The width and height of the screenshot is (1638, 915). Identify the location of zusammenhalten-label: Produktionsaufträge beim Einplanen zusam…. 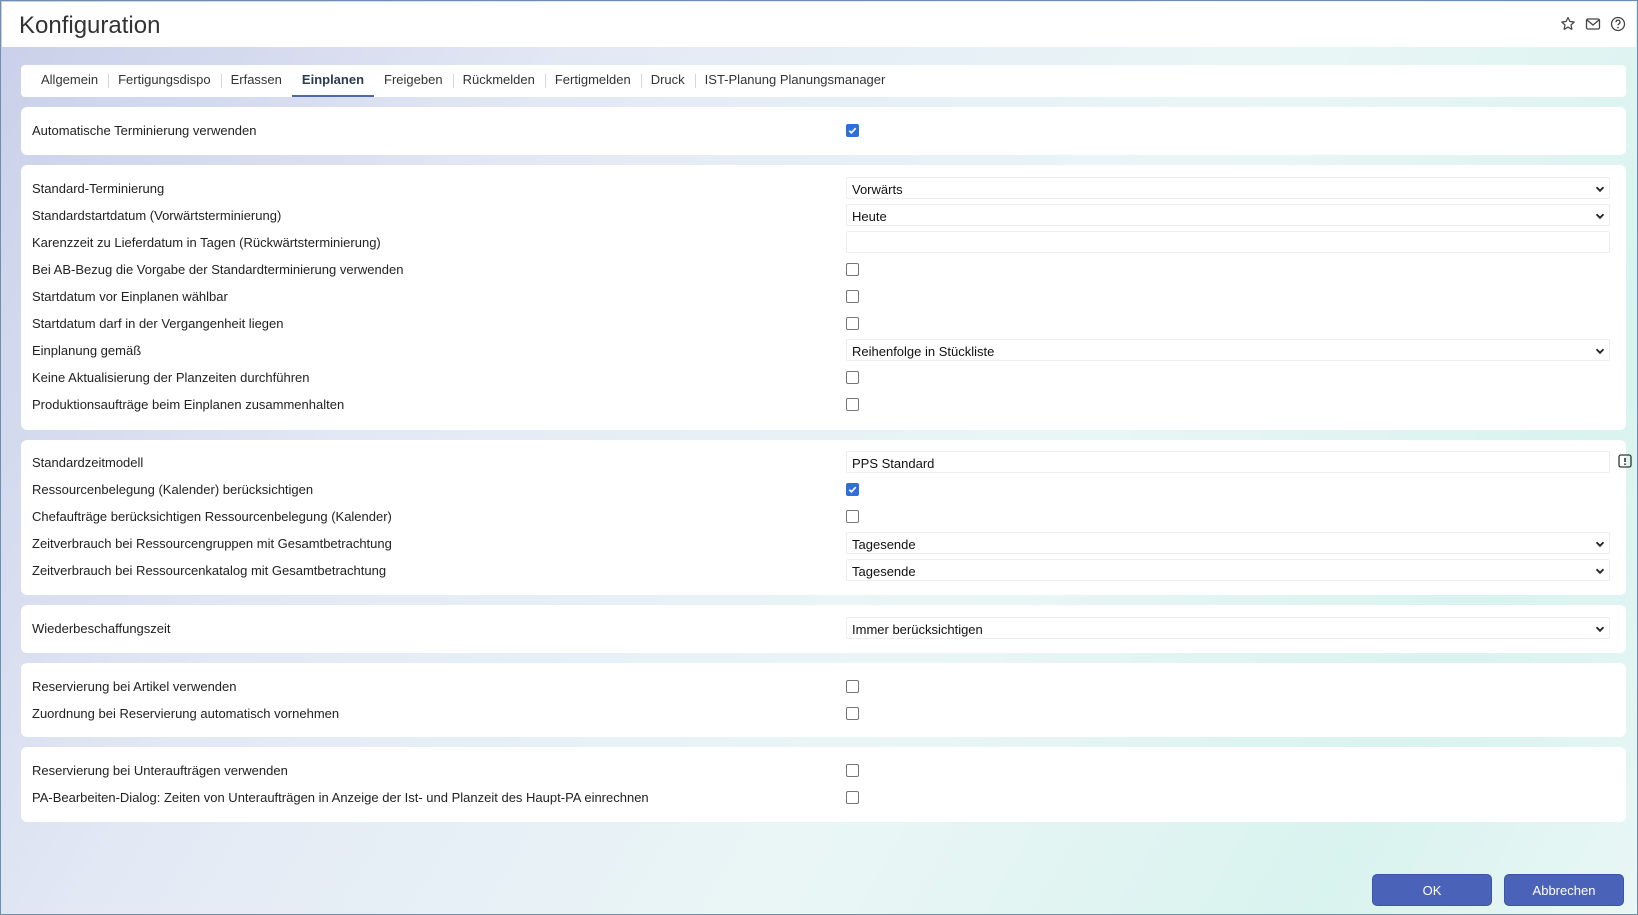
(188, 404).